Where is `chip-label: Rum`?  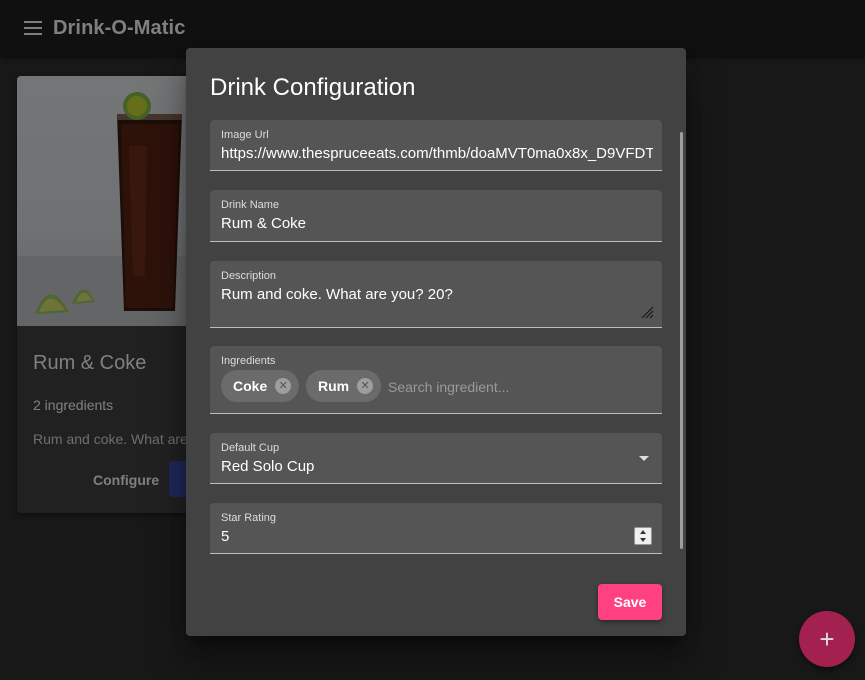
chip-label: Rum is located at coordinates (334, 386).